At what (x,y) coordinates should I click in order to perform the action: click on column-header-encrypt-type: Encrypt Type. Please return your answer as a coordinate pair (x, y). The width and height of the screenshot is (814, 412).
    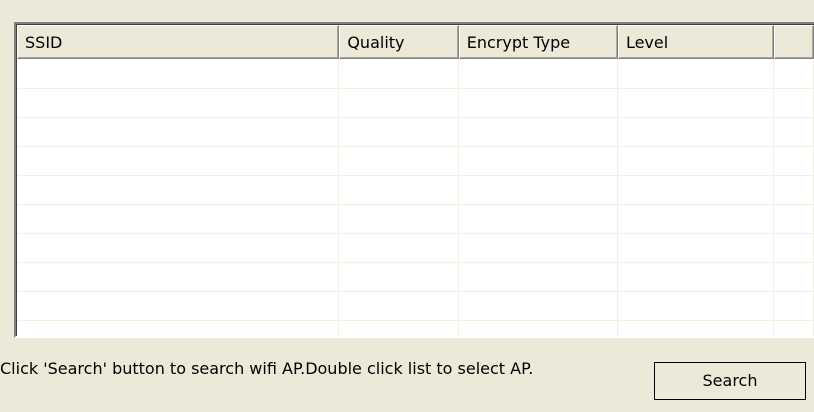
    Looking at the image, I should click on (538, 42).